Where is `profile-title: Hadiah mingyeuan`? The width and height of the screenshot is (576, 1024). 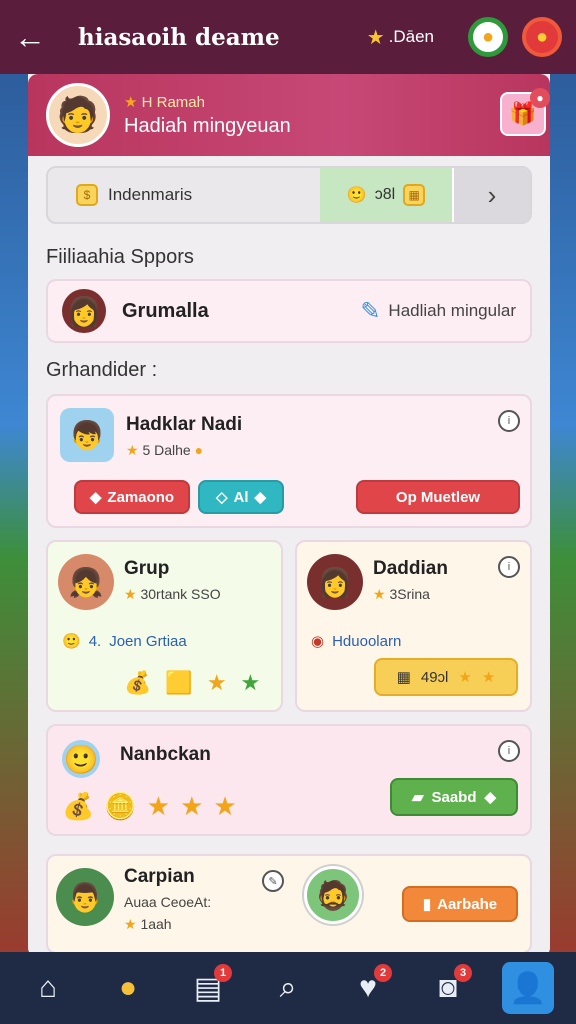 profile-title: Hadiah mingyeuan is located at coordinates (207, 125).